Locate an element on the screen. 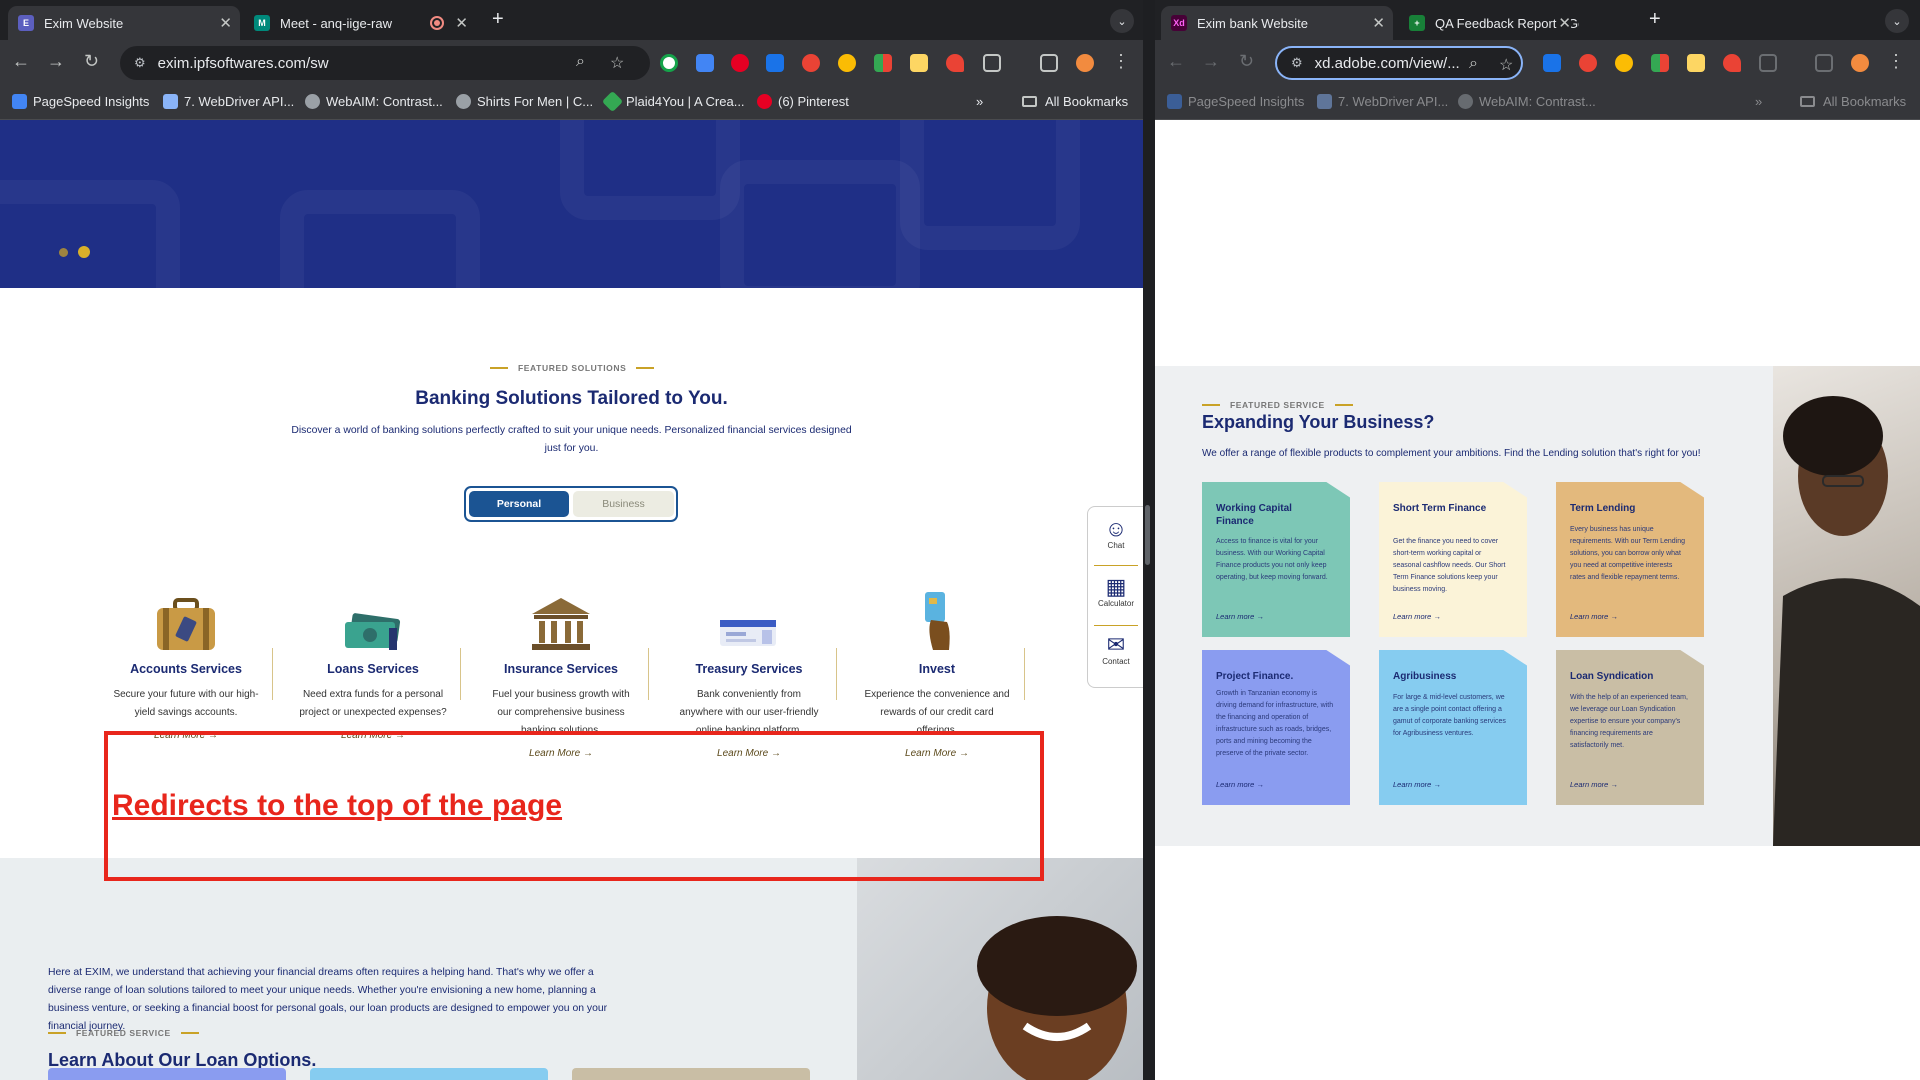 The image size is (1920, 1080). window-divider-handle is located at coordinates (1147, 535).